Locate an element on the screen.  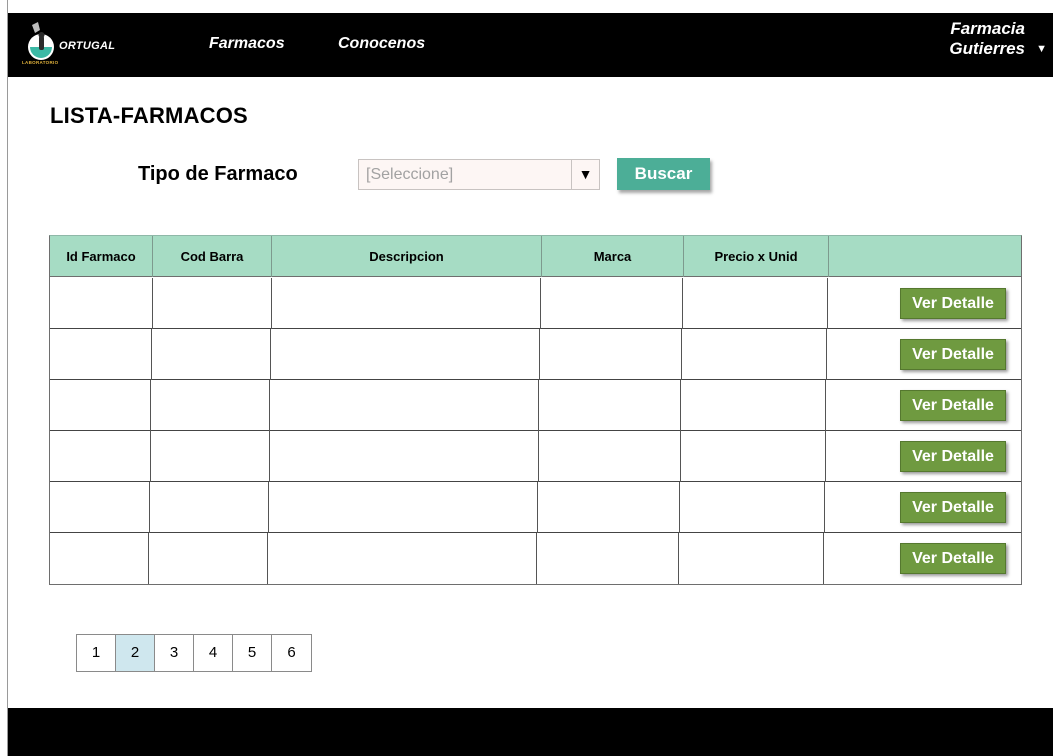
column-header-id: Id Farmaco is located at coordinates (101, 256).